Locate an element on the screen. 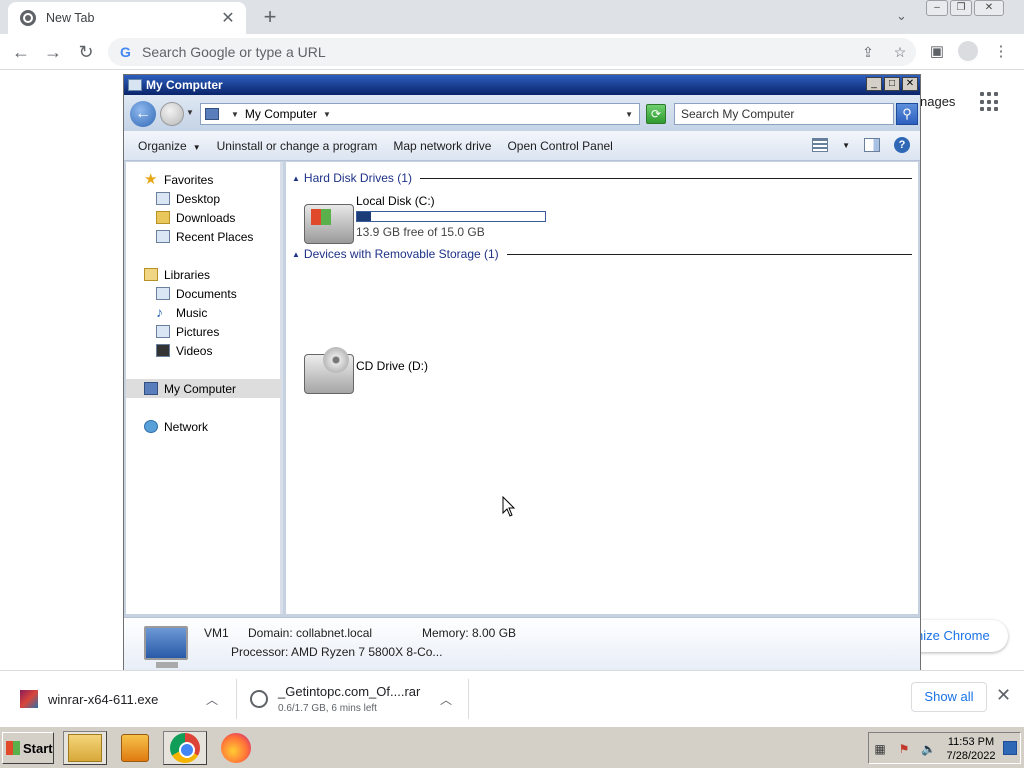 This screenshot has height=768, width=1024. preview-pane-icon is located at coordinates (872, 145).